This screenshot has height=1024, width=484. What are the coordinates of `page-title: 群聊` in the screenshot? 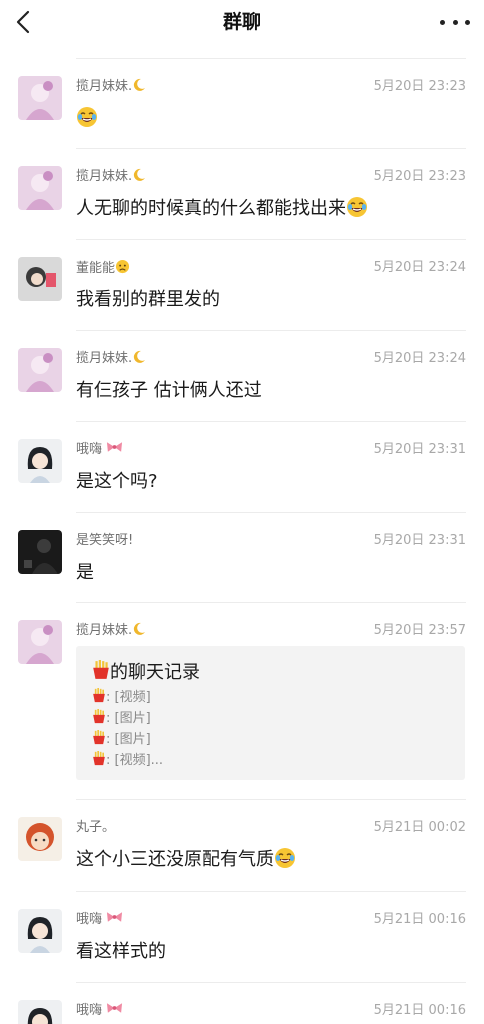 It's located at (241, 22).